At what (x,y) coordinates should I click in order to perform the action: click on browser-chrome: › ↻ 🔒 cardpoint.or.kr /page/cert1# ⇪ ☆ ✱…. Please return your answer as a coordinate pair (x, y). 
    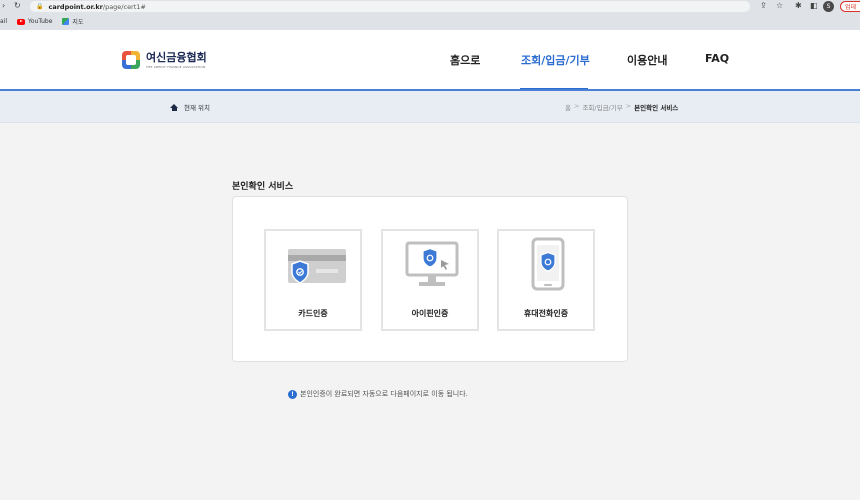
    Looking at the image, I should click on (430, 15).